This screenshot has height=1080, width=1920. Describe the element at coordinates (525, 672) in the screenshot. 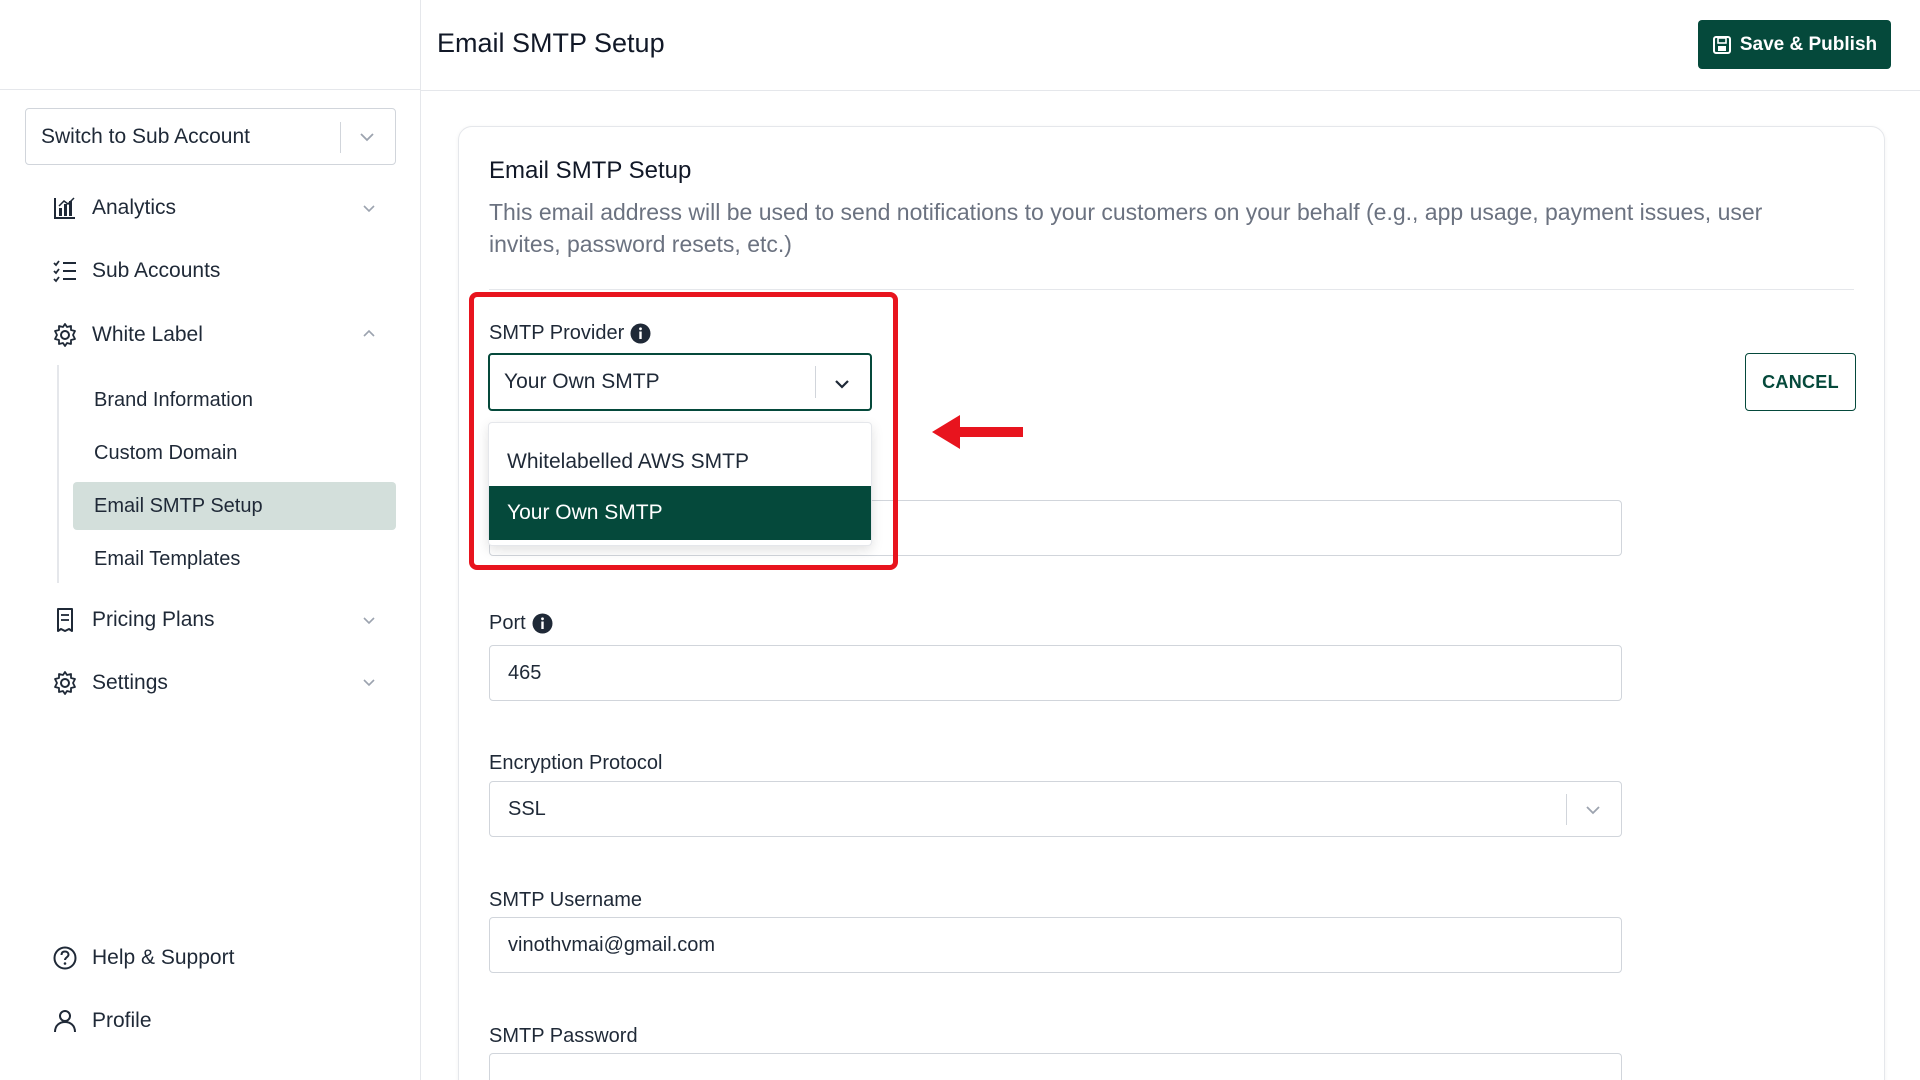

I see `port-value: 465` at that location.